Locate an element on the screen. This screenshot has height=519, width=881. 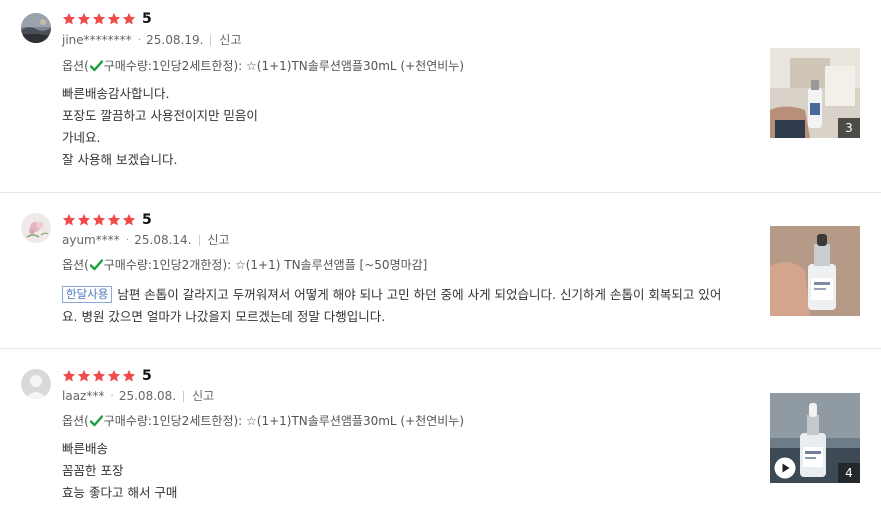
photo-count-badge: 3 is located at coordinates (849, 128).